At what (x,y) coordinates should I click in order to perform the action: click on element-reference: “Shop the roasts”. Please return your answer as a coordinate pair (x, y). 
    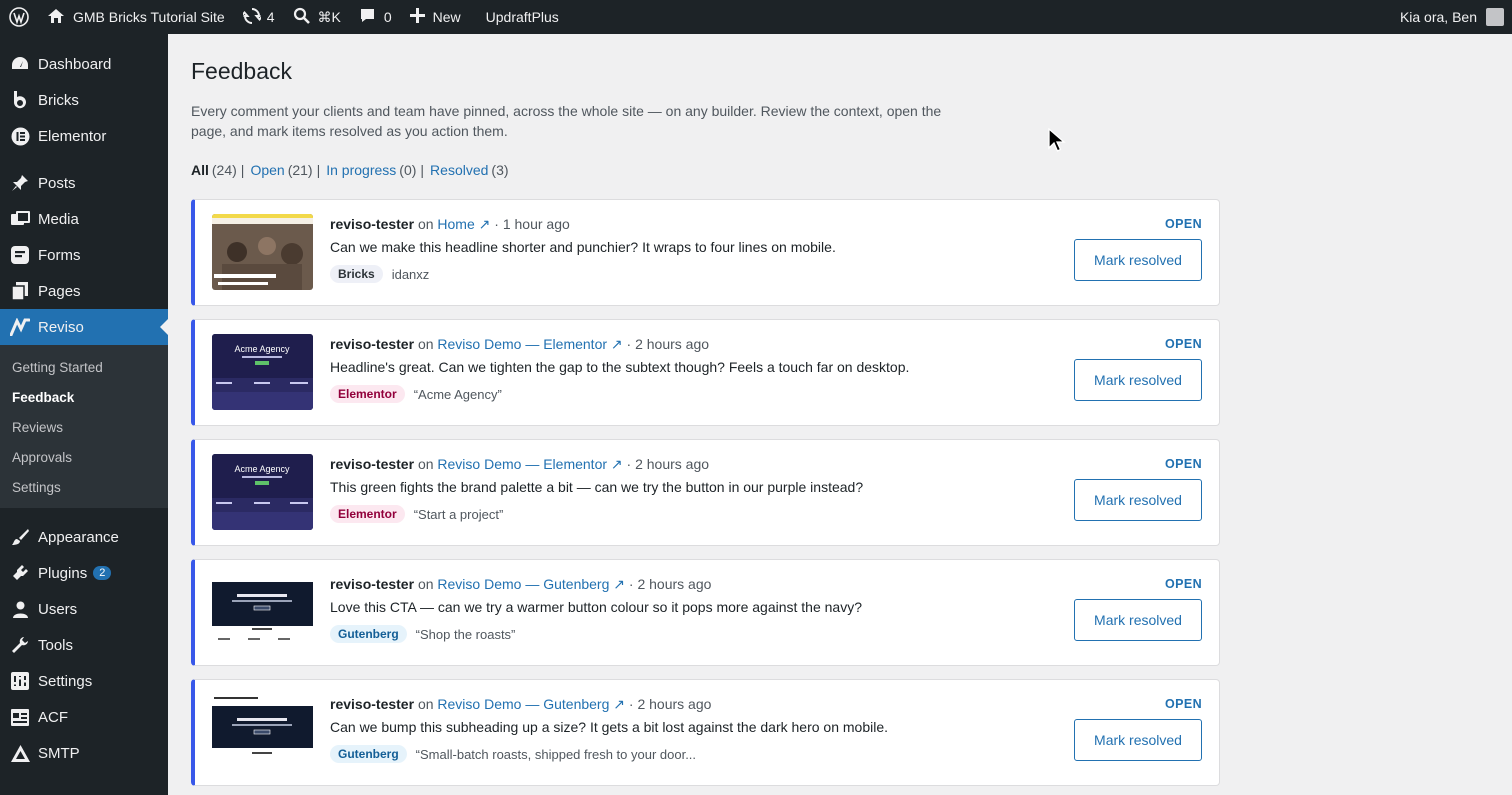
    Looking at the image, I should click on (465, 634).